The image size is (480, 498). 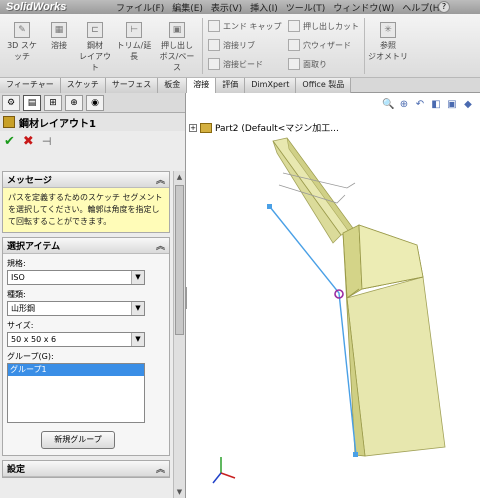 What do you see at coordinates (245, 26) in the screenshot?
I see `end-cap-button: エンド キャップ` at bounding box center [245, 26].